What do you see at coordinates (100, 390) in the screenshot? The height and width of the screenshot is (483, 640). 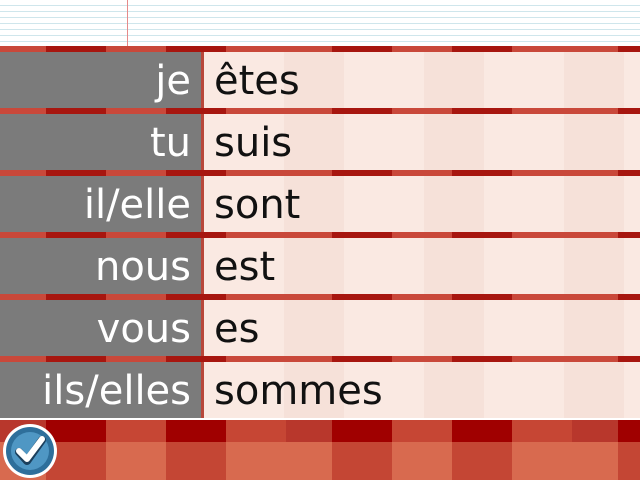 I see `pronoun-label: ils/elles` at bounding box center [100, 390].